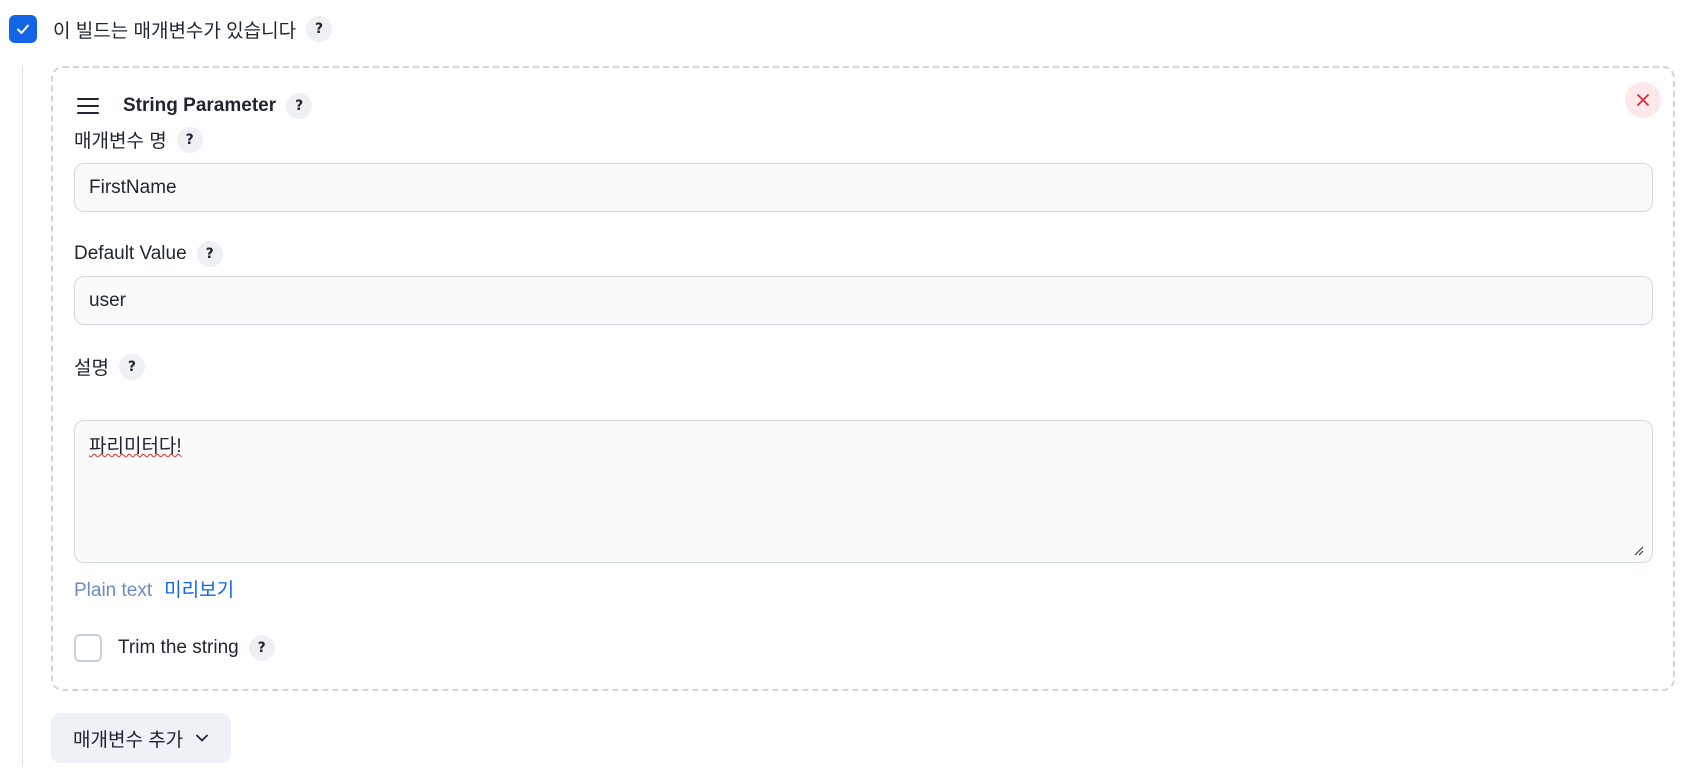 This screenshot has height=775, width=1688. I want to click on trim-help-icon: ?, so click(261, 648).